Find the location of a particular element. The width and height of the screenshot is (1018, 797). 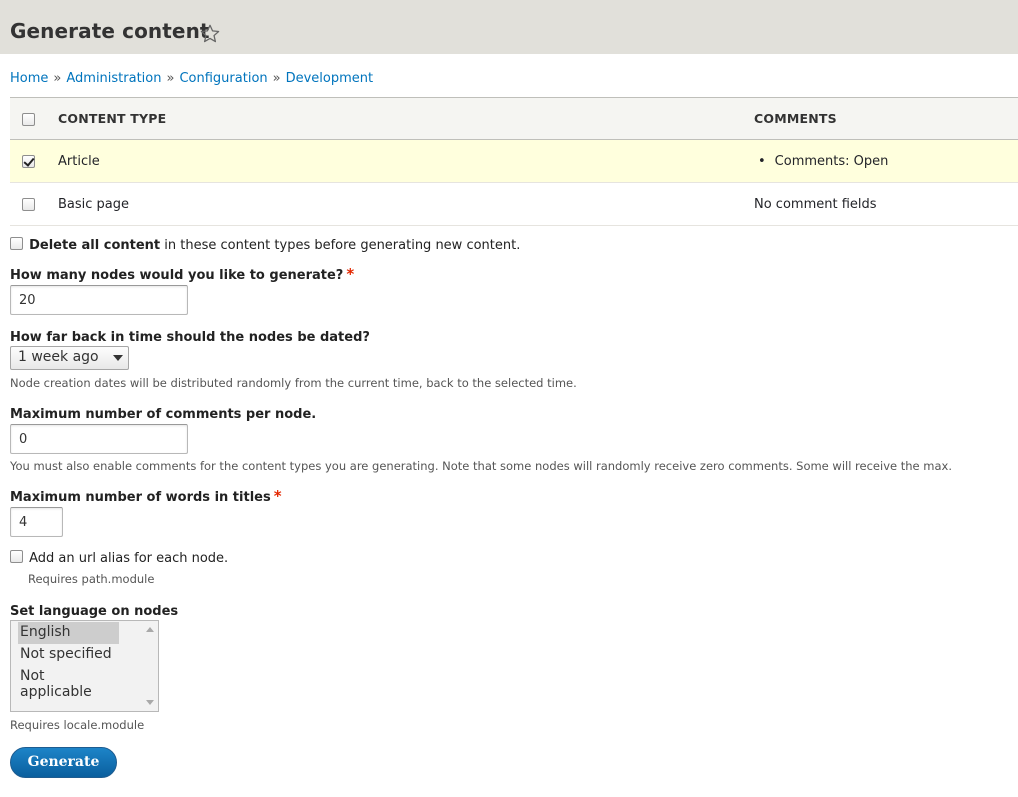

scroll-down-icon is located at coordinates (150, 702).